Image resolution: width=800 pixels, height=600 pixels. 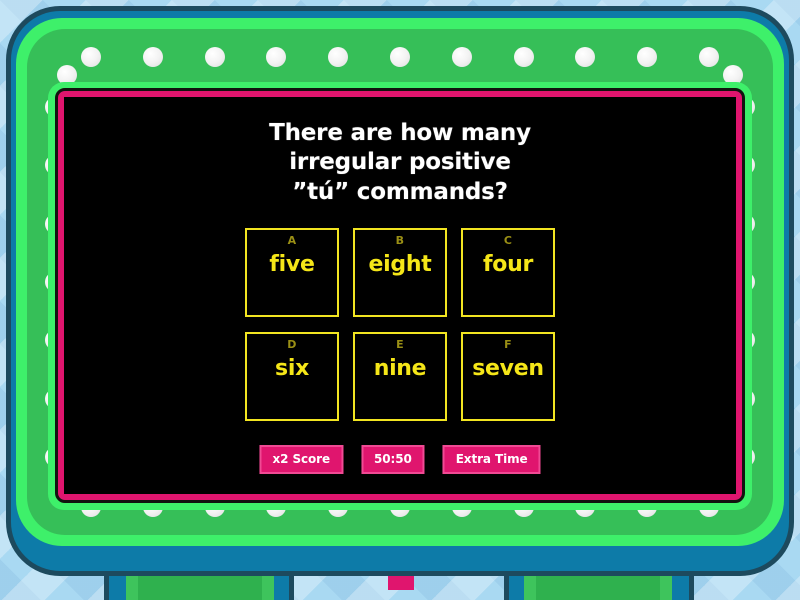 I want to click on answer-option-b: Beight, so click(x=400, y=272).